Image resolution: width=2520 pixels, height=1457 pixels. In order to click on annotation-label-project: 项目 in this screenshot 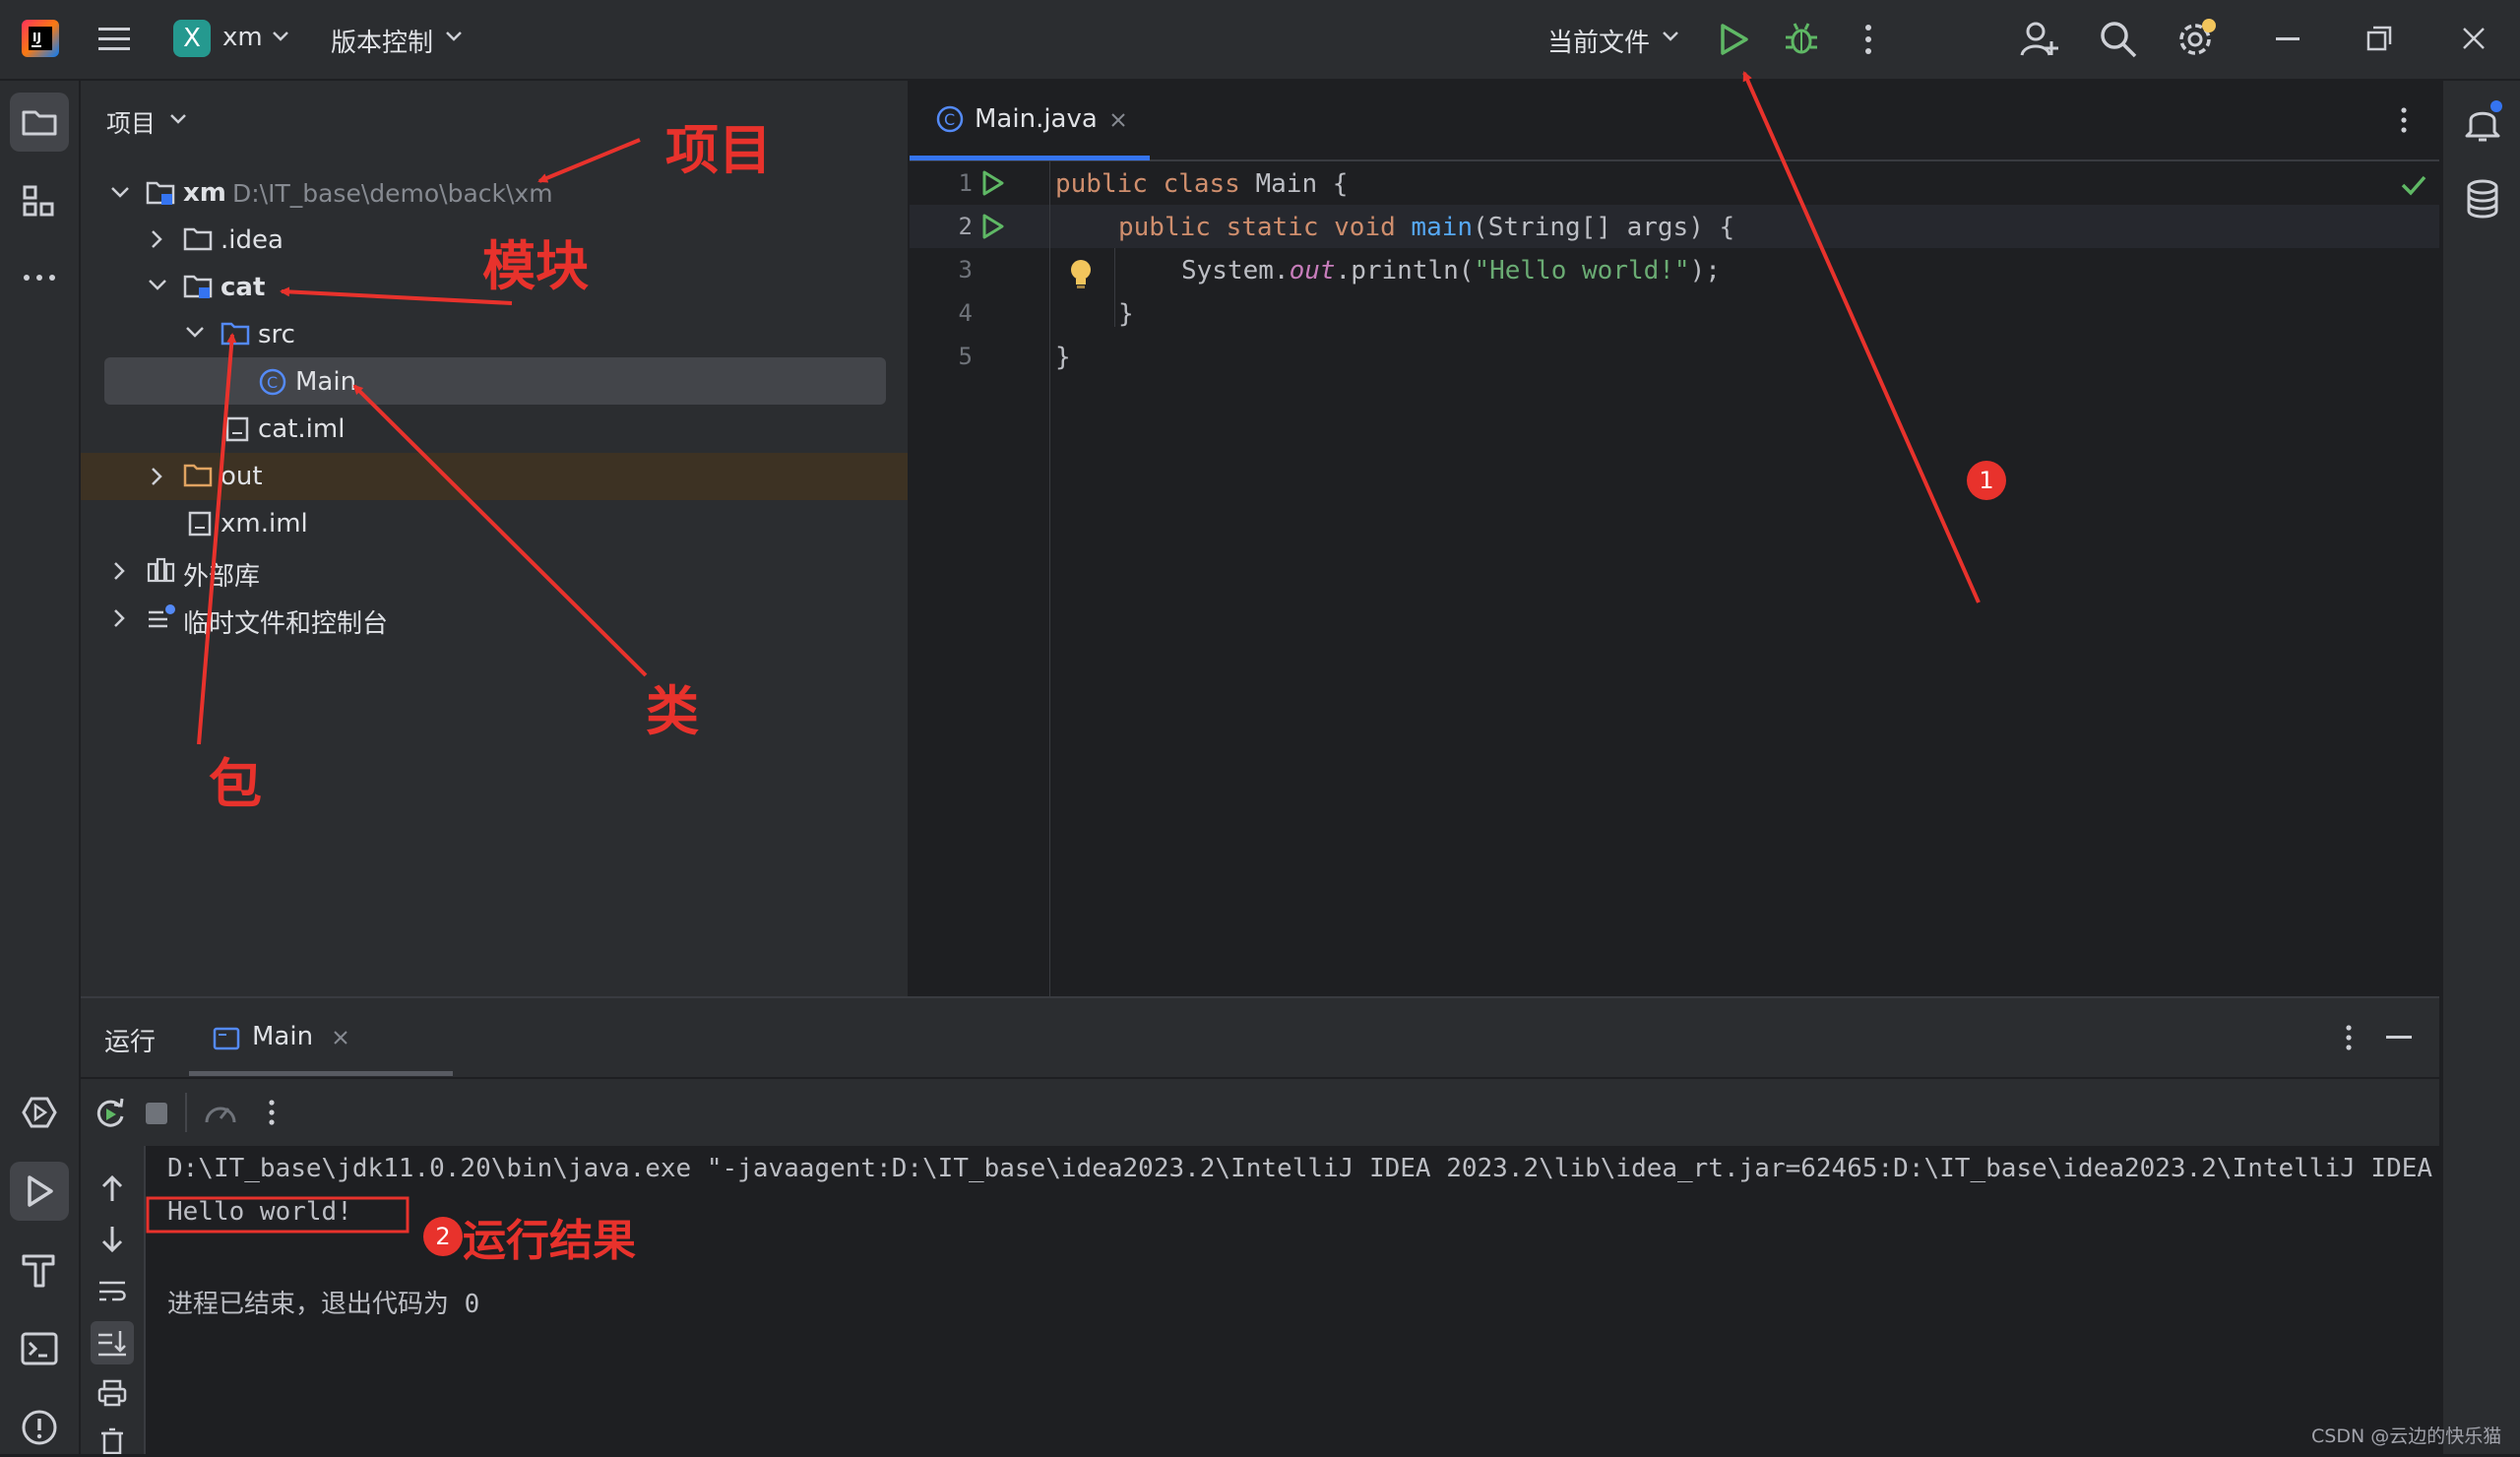, I will do `click(718, 150)`.